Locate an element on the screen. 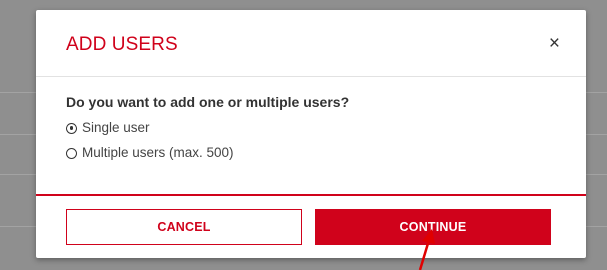 The height and width of the screenshot is (270, 607). header-divider is located at coordinates (311, 76).